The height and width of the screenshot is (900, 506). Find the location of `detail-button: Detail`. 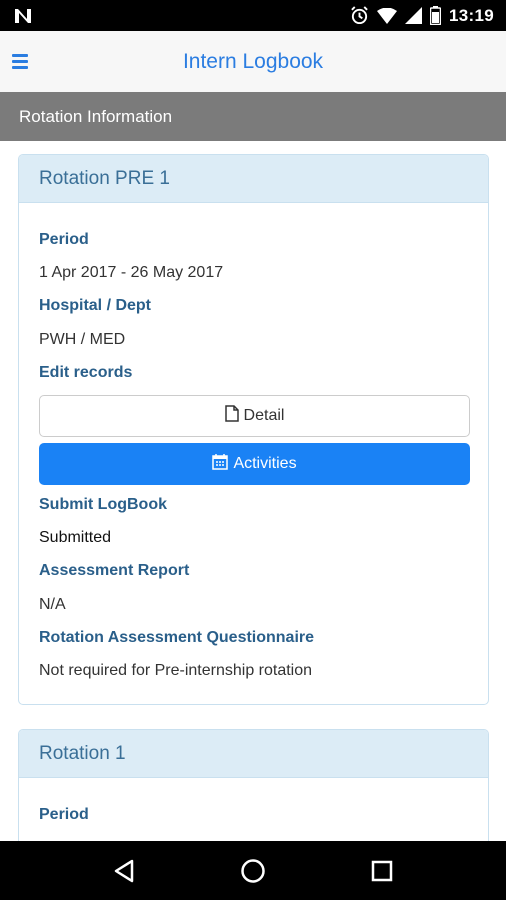

detail-button: Detail is located at coordinates (254, 416).